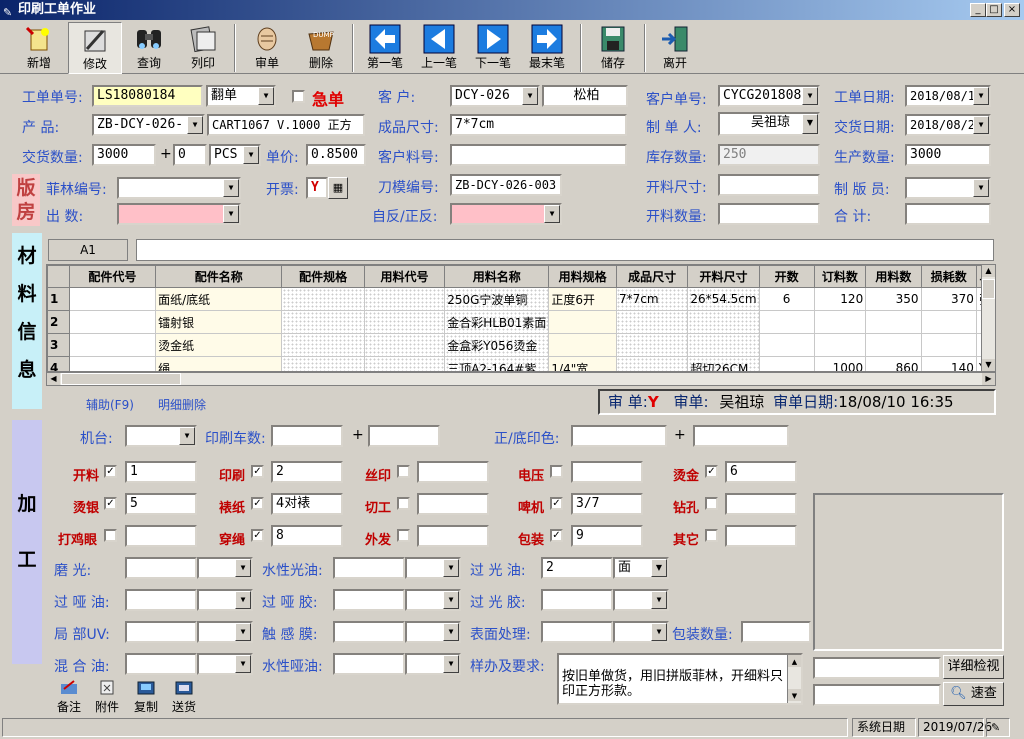 The width and height of the screenshot is (1024, 739). Describe the element at coordinates (182, 404) in the screenshot. I see `delete-detail-link: 明细删除` at that location.